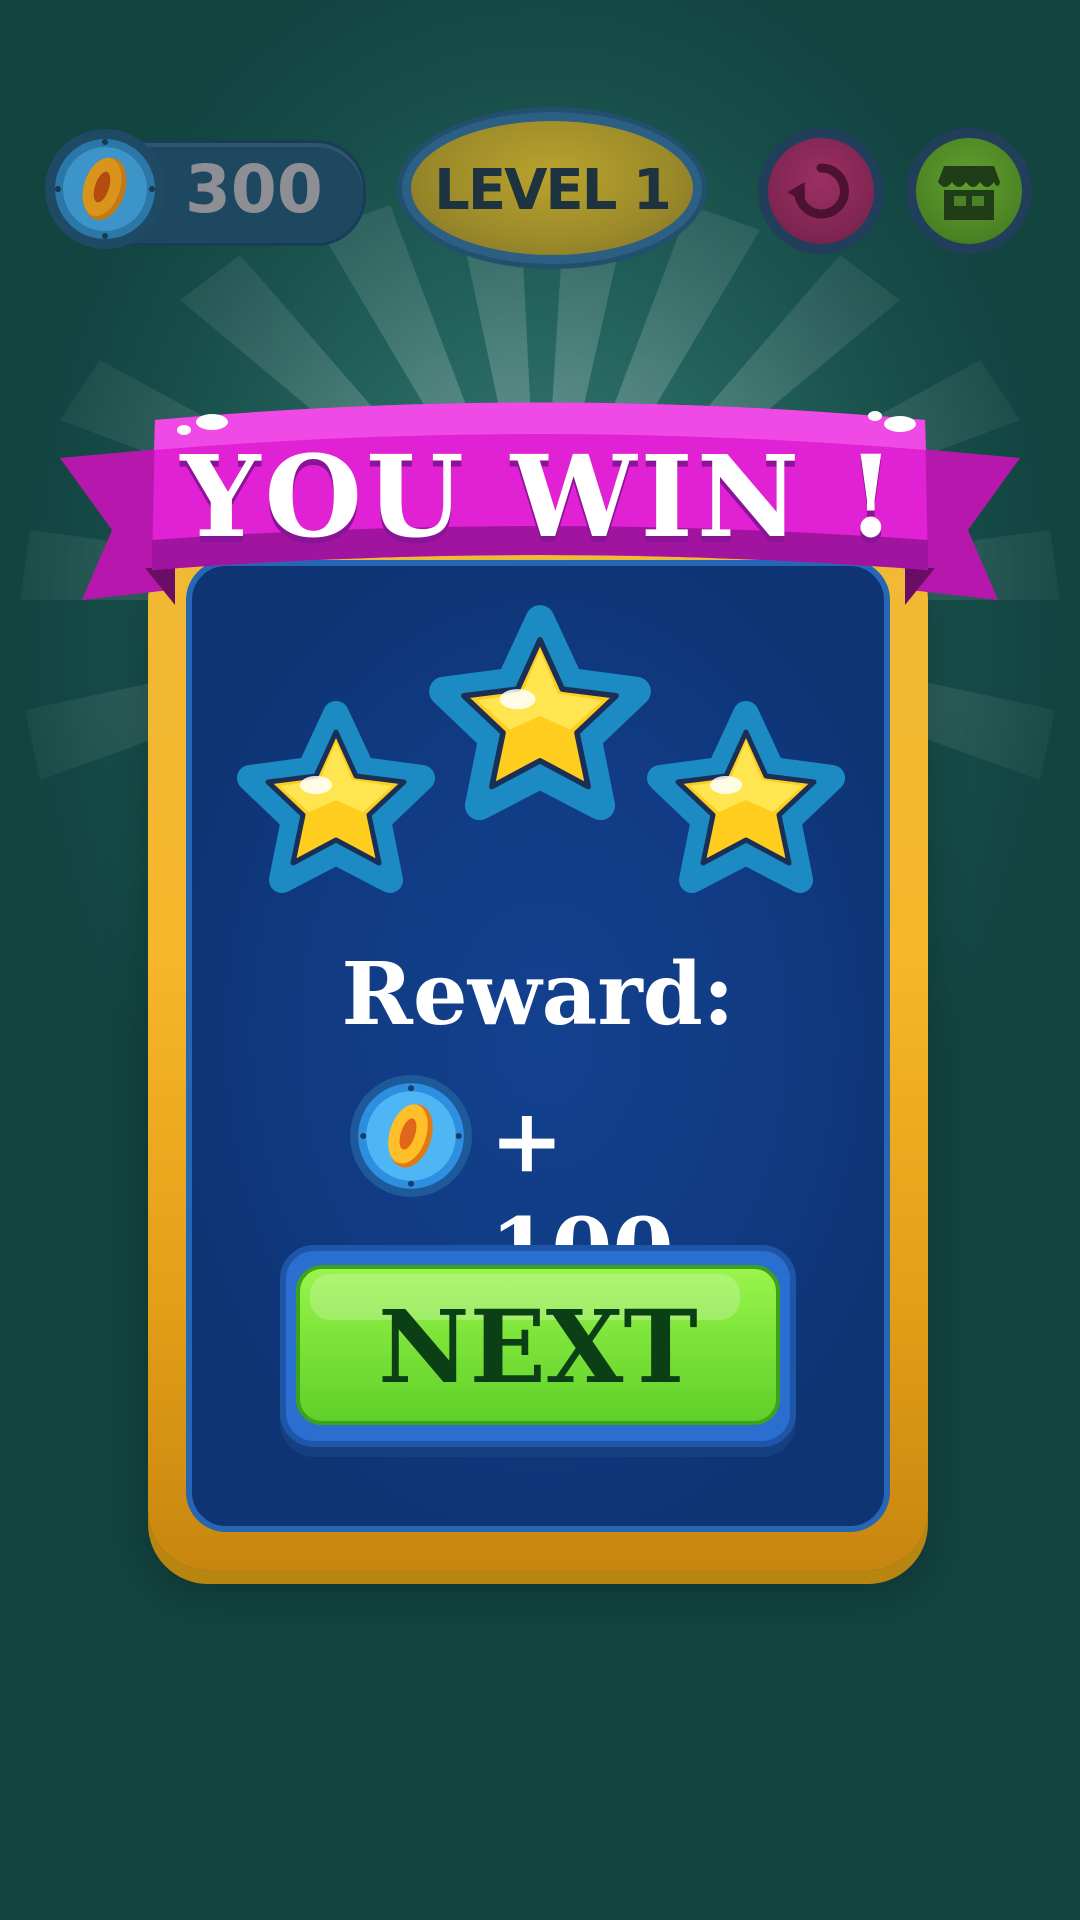 The width and height of the screenshot is (1080, 1920). What do you see at coordinates (254, 189) in the screenshot?
I see `coin-count: 300` at bounding box center [254, 189].